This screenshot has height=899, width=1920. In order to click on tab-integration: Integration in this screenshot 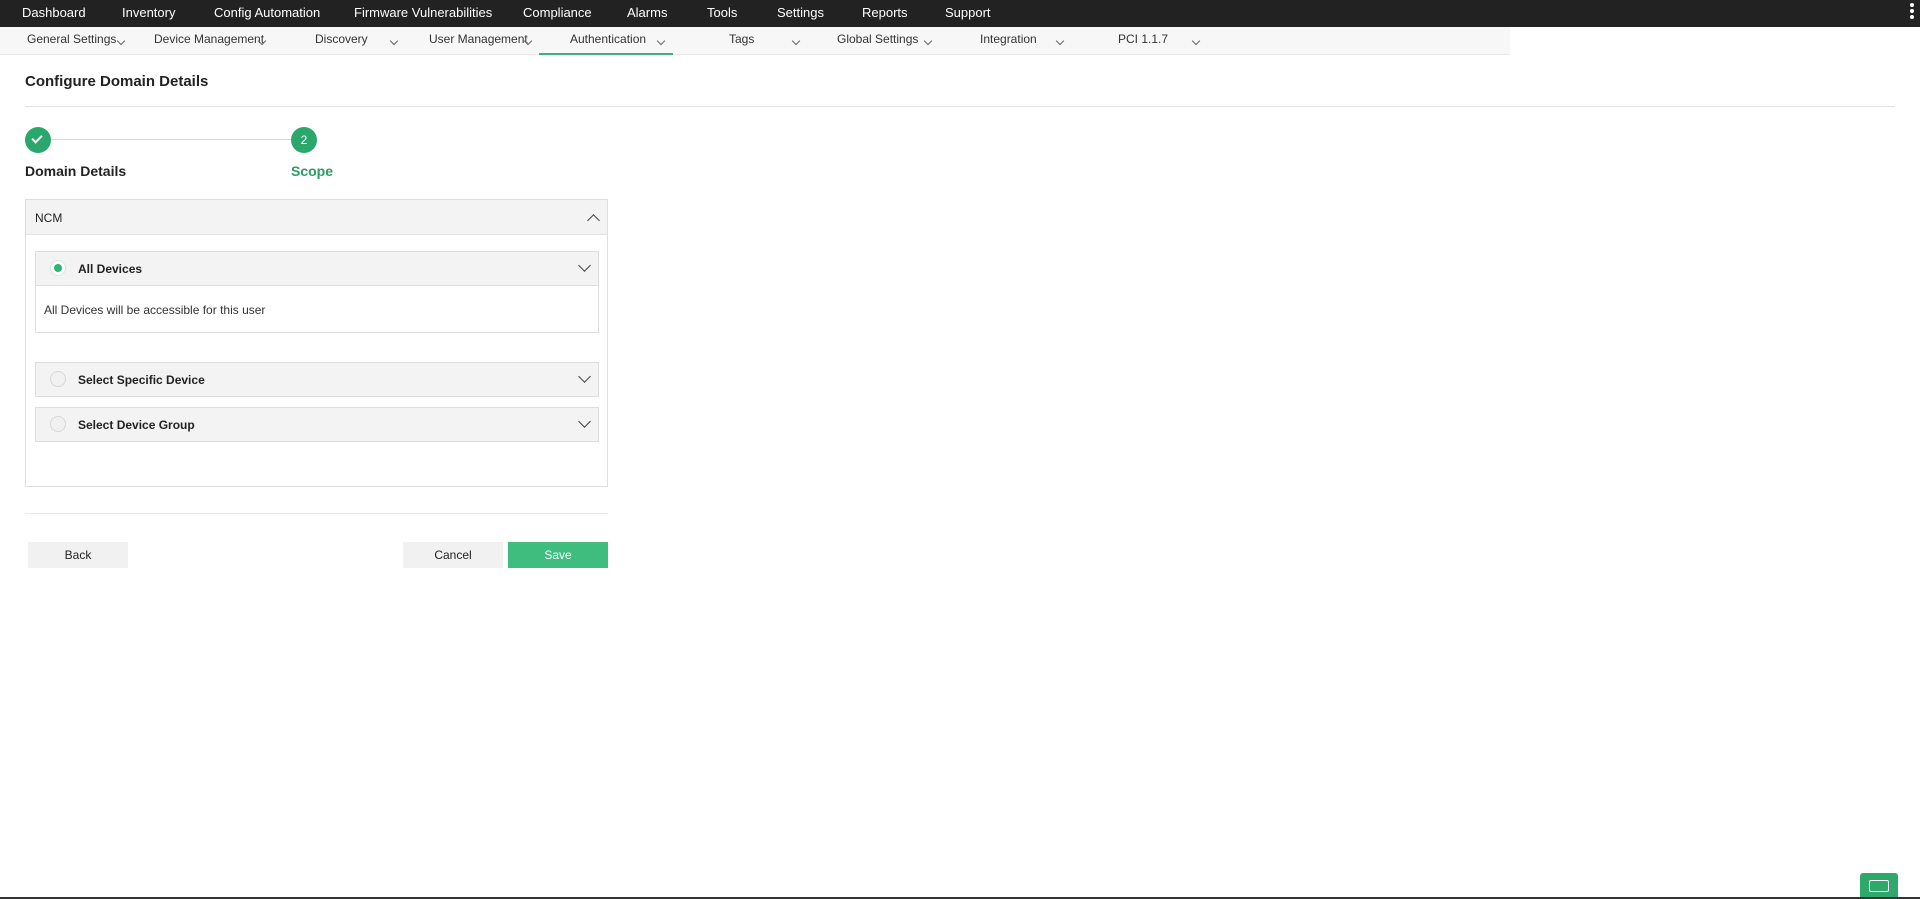, I will do `click(1014, 41)`.